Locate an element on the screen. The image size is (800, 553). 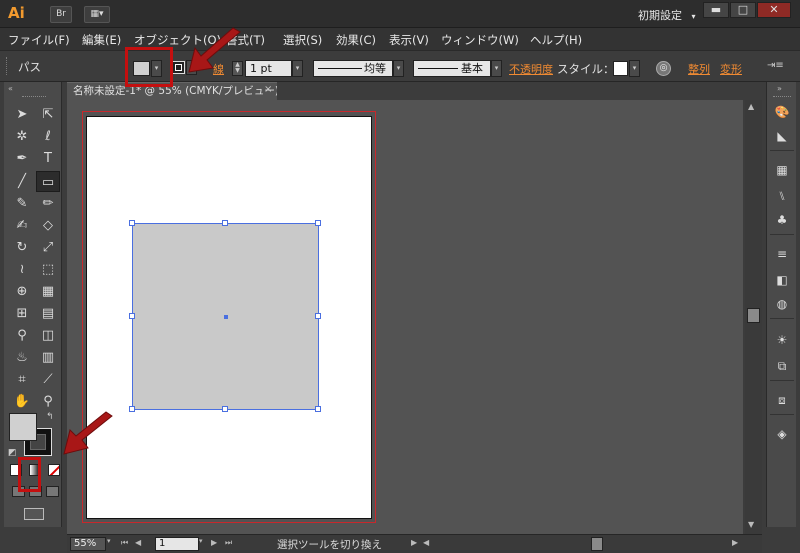
first-artboard-icon: ⏮ is located at coordinates (124, 543).